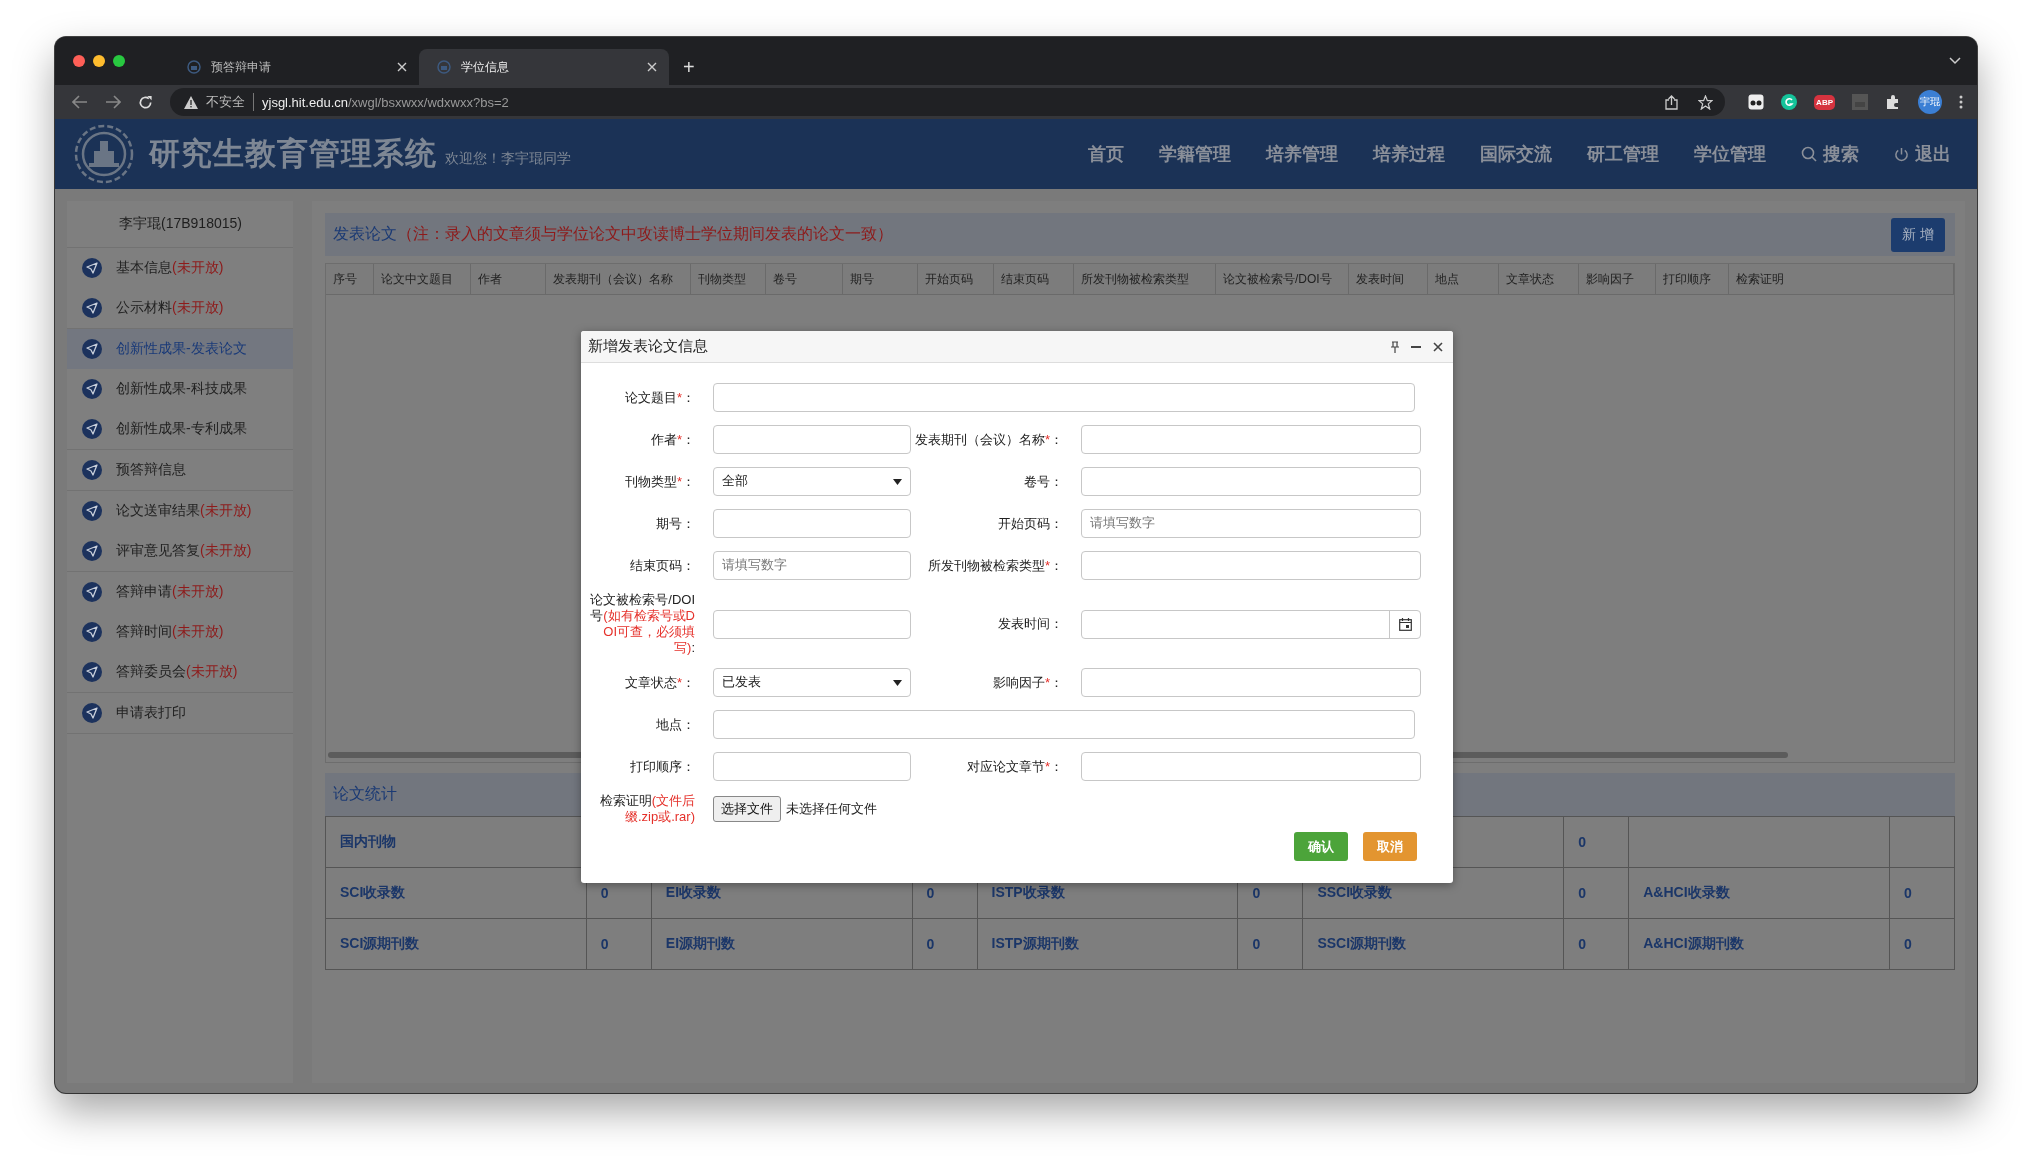 This screenshot has width=2032, height=1167. I want to click on search-link: 搜索, so click(1830, 154).